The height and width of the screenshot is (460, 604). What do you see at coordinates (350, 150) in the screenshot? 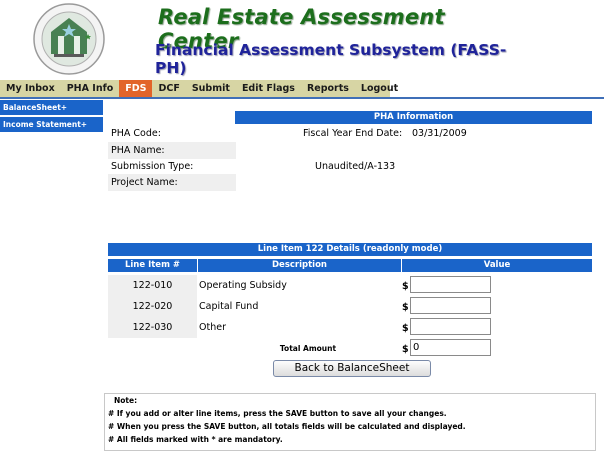
I see `pha-name-row: PHA Name:` at bounding box center [350, 150].